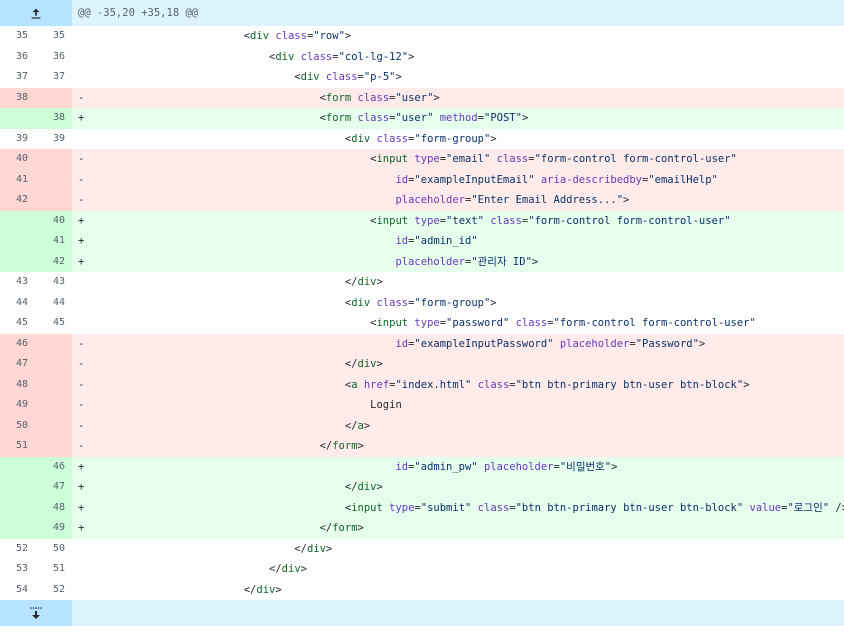  I want to click on new-line-number: 46, so click(53, 466).